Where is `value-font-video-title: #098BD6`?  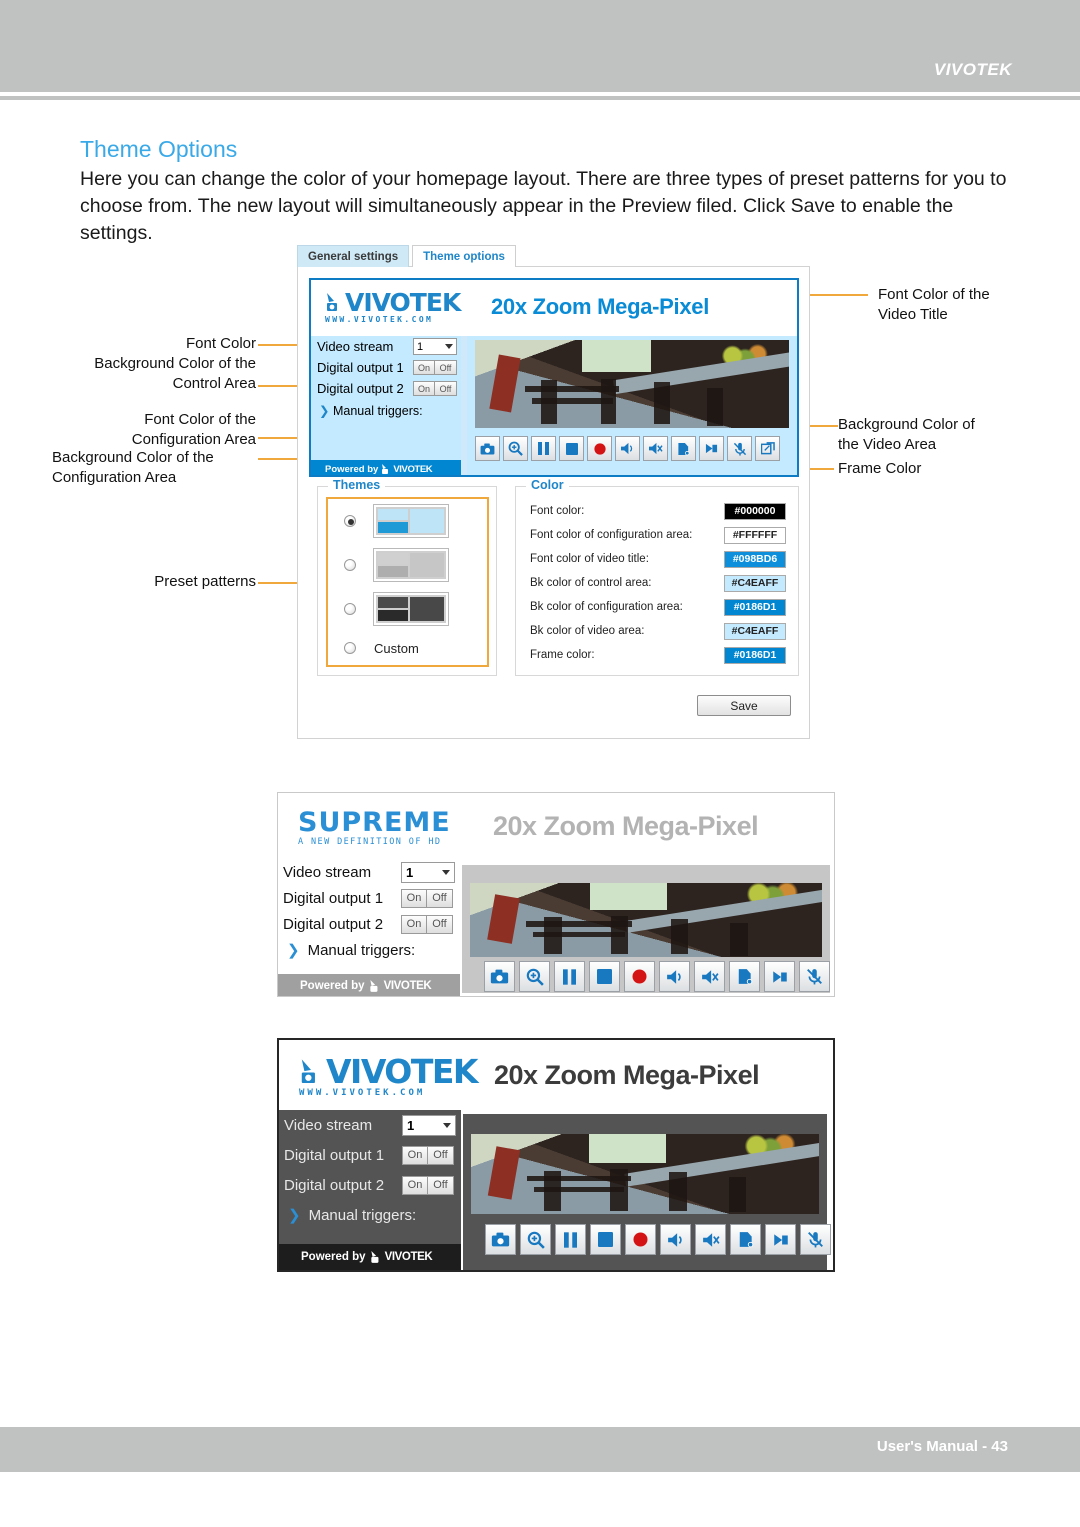
value-font-video-title: #098BD6 is located at coordinates (755, 559).